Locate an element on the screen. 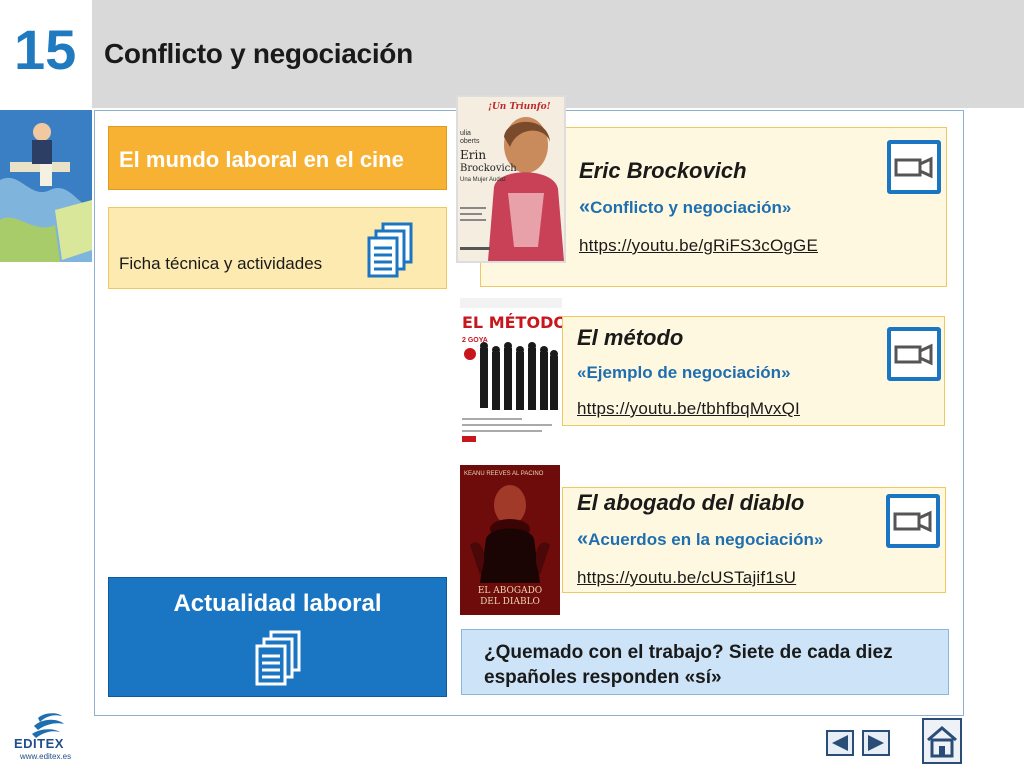 This screenshot has width=1024, height=768. previous-button is located at coordinates (840, 743).